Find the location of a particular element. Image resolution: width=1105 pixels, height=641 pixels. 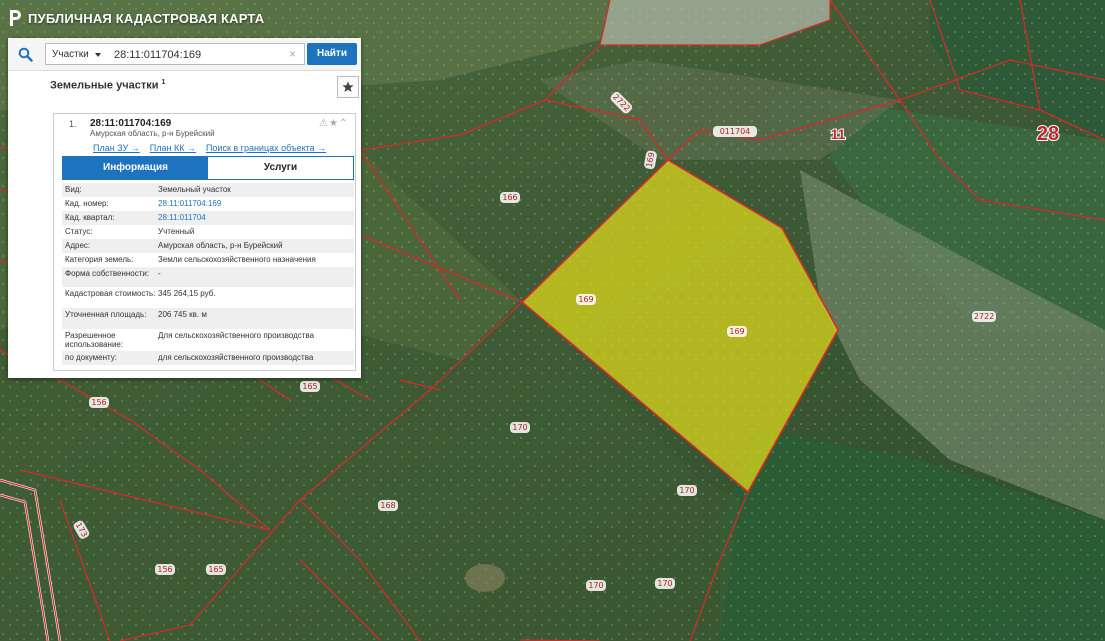

property-key: Категория земель: is located at coordinates (99, 259).